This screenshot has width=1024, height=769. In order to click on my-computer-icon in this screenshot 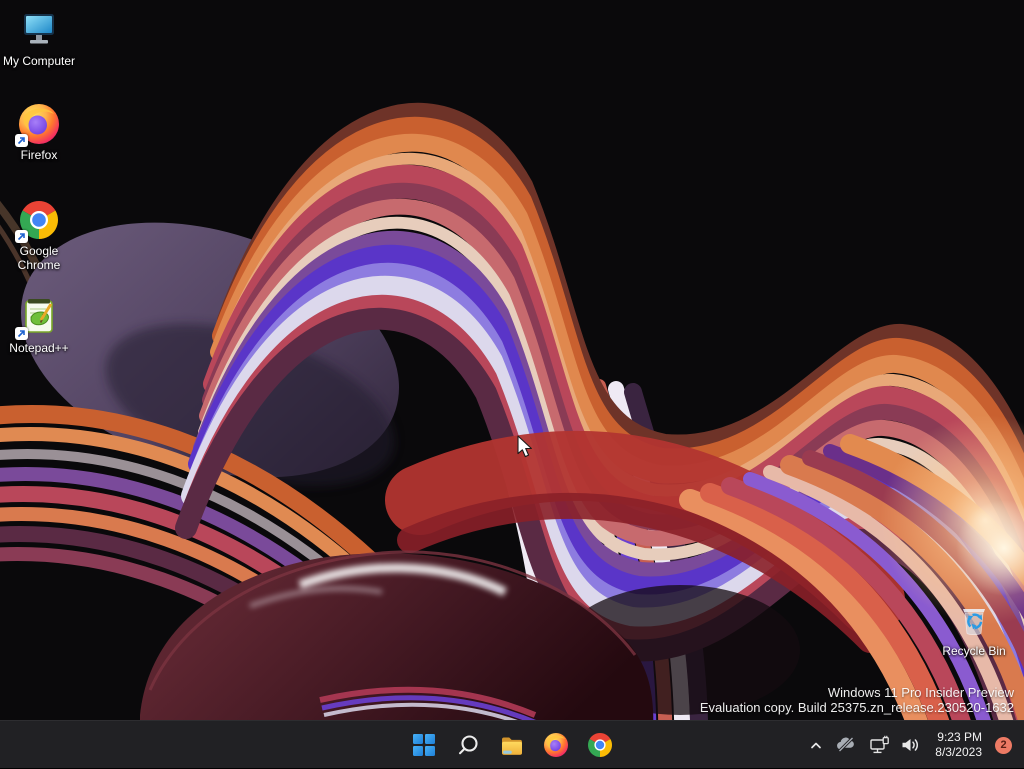, I will do `click(39, 30)`.